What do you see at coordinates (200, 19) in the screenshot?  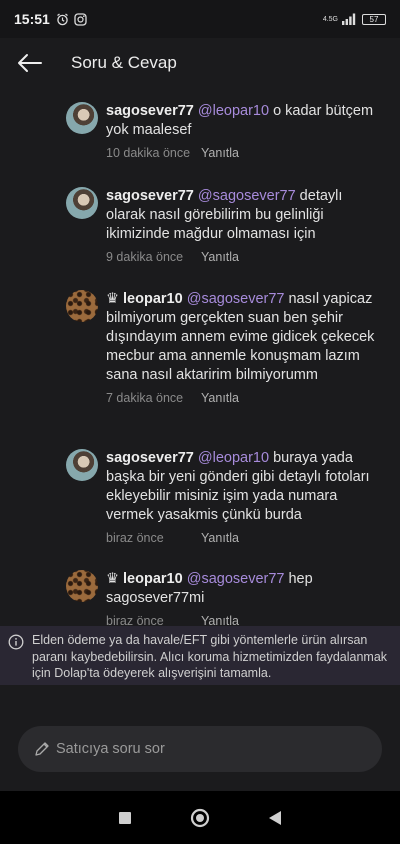 I see `status-bar: 15:51 4.5G 57` at bounding box center [200, 19].